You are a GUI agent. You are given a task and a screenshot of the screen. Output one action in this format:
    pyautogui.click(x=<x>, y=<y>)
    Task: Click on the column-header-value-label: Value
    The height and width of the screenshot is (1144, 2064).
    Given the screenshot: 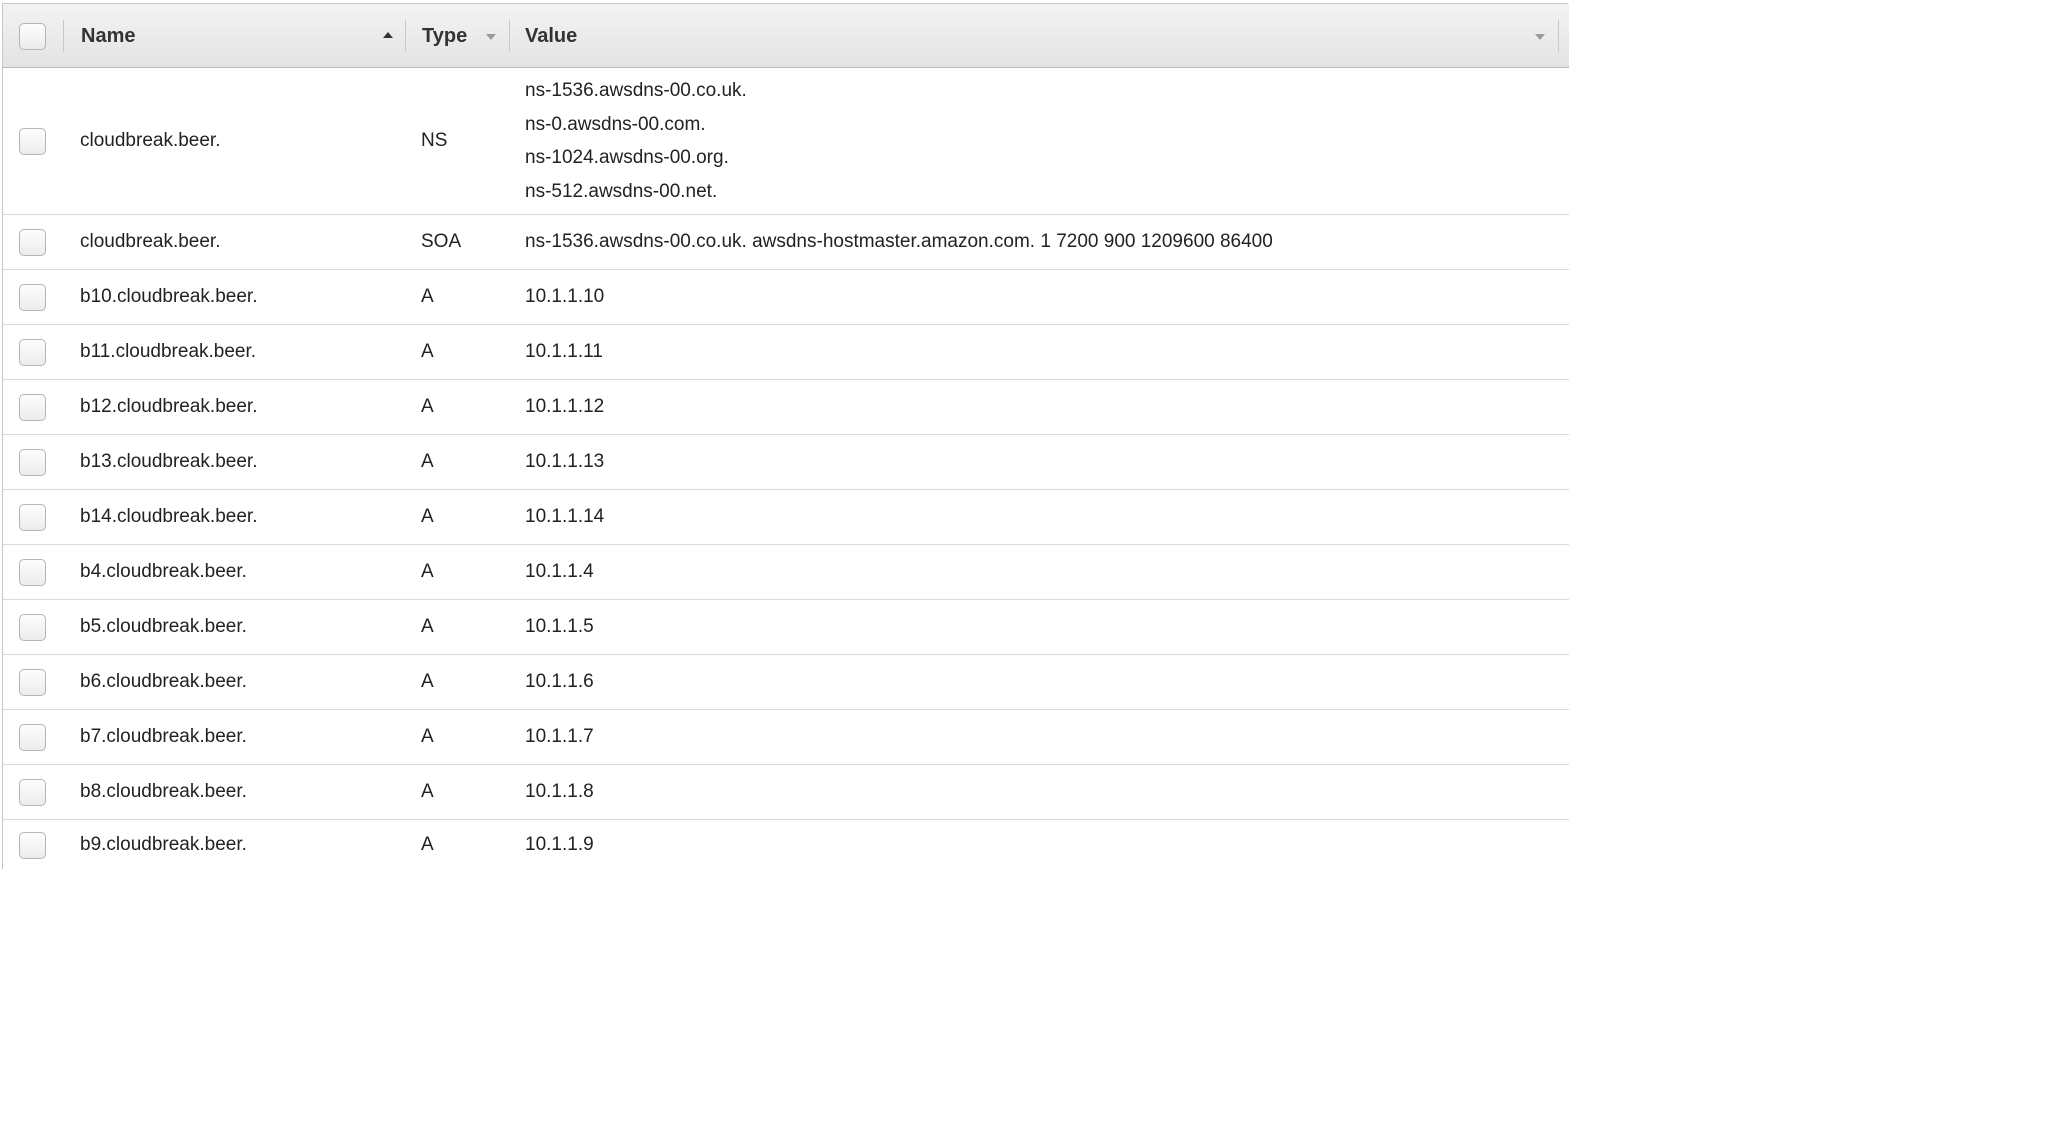 What is the action you would take?
    pyautogui.click(x=551, y=35)
    